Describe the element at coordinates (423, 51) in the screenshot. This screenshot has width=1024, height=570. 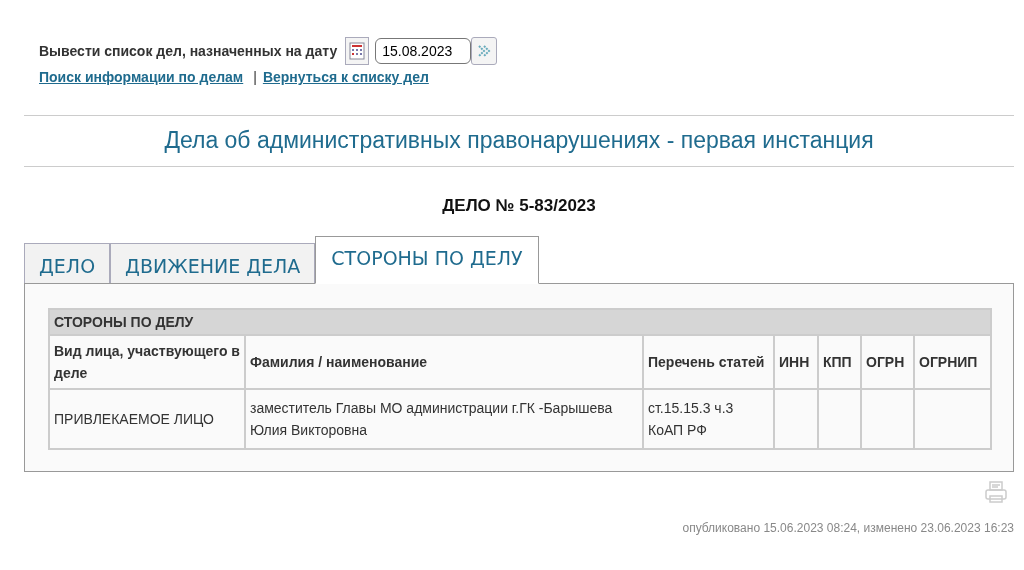
I see `date-field: 15.08.2023` at that location.